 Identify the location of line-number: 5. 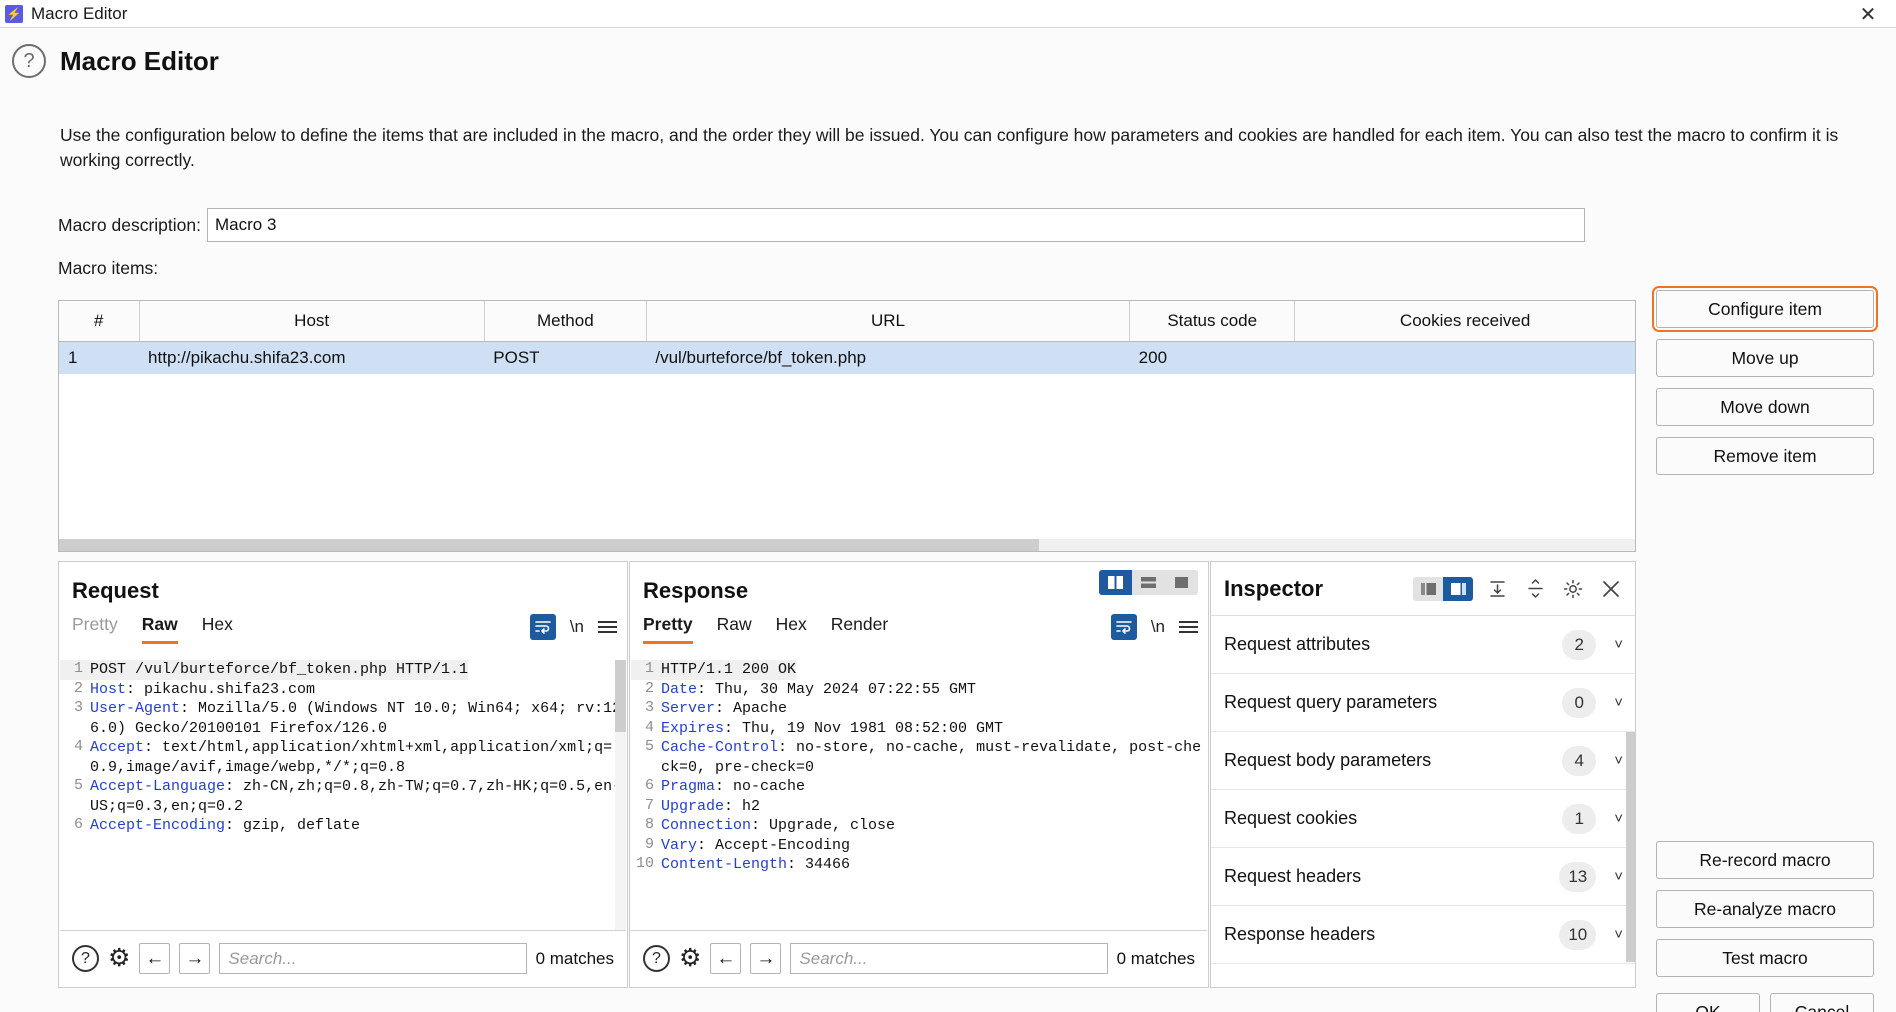
(78, 785).